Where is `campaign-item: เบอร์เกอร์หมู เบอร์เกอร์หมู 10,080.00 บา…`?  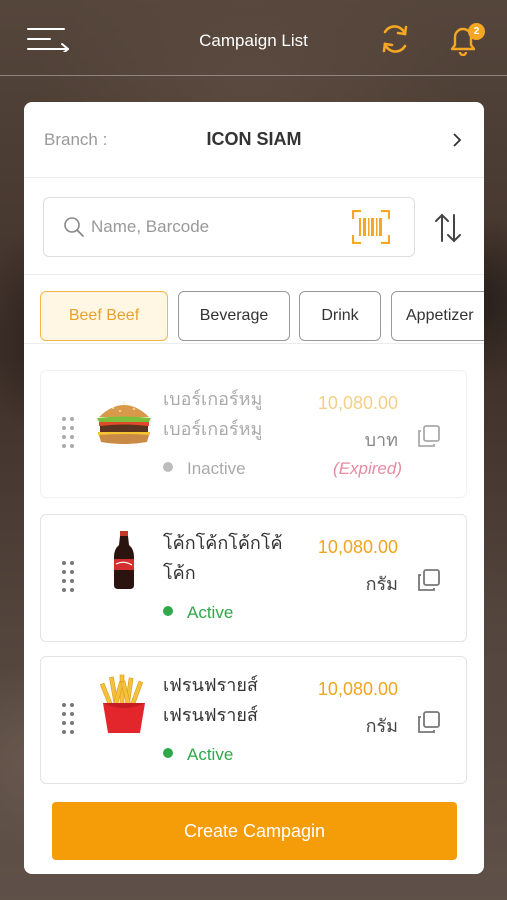 campaign-item: เบอร์เกอร์หมู เบอร์เกอร์หมู 10,080.00 บา… is located at coordinates (253, 434).